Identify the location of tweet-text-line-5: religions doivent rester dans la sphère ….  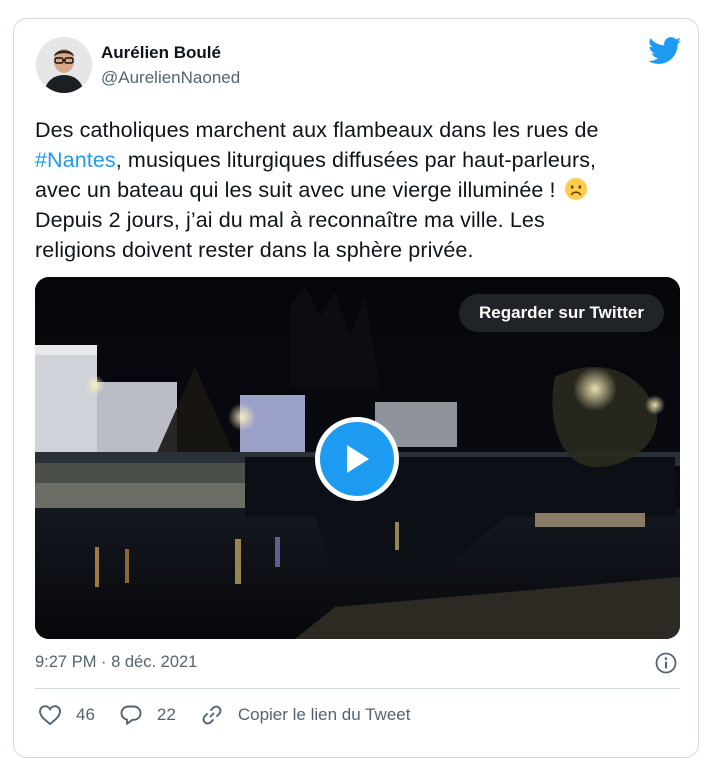
(254, 250).